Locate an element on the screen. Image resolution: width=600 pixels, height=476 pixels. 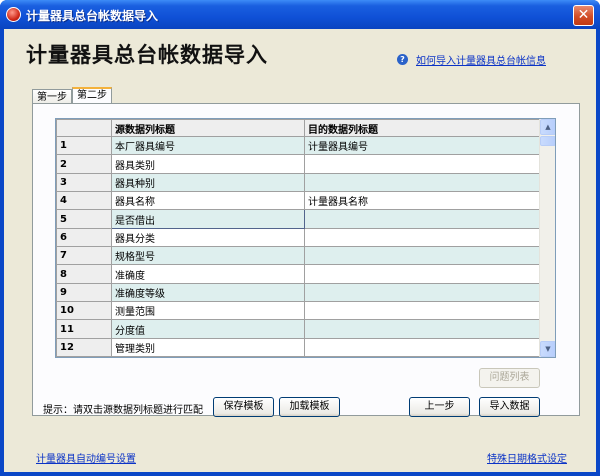
target-cell: 计量器具名称 is located at coordinates (422, 201).